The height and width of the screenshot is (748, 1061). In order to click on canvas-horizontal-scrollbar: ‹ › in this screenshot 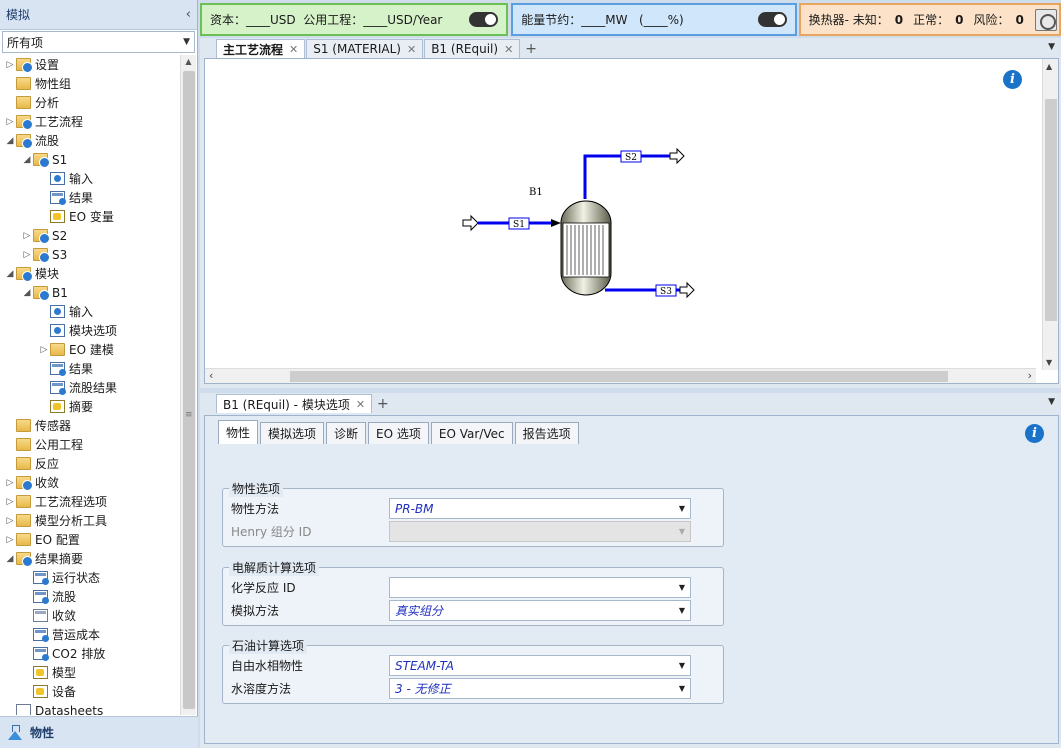, I will do `click(620, 375)`.